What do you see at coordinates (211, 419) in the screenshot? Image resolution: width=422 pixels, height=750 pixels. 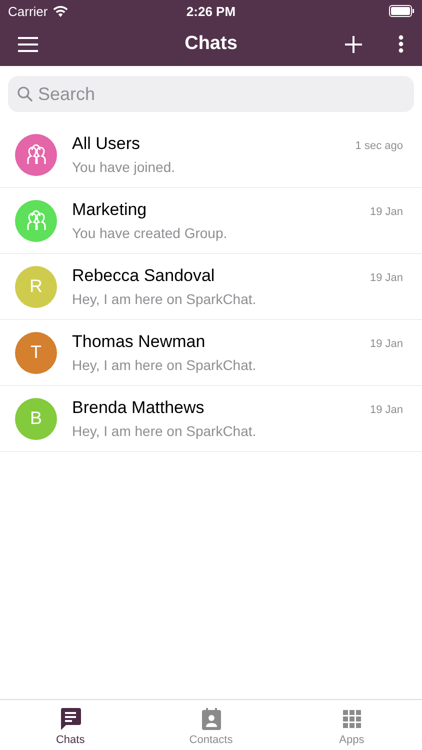 I see `chat-row: B Brenda Matthews 19 Jan Hey, I am here on SparkChat.` at bounding box center [211, 419].